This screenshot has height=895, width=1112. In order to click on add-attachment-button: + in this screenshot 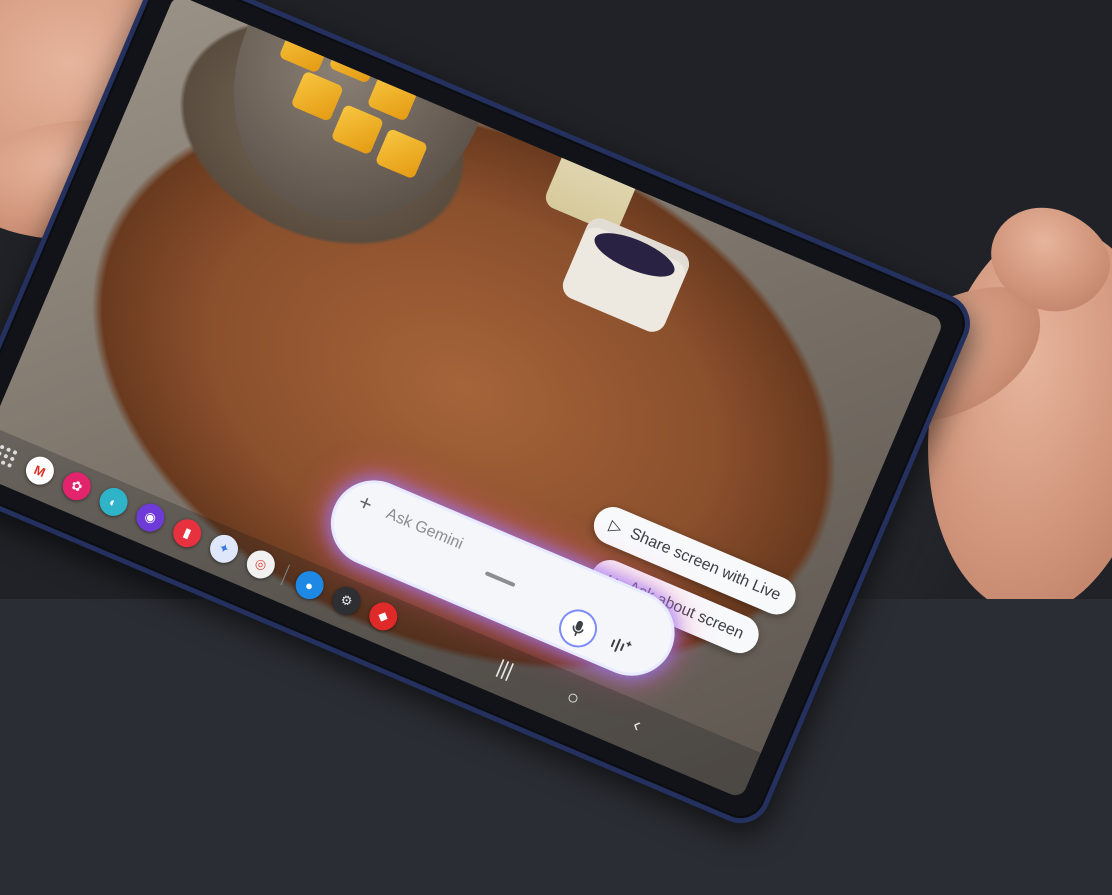, I will do `click(365, 503)`.